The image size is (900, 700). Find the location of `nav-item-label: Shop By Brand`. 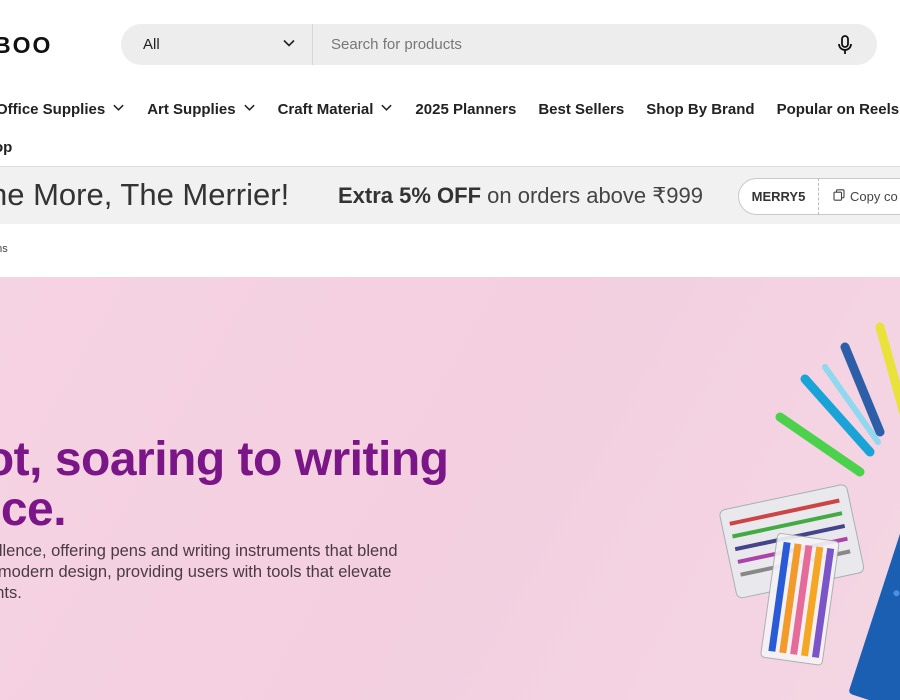

nav-item-label: Shop By Brand is located at coordinates (700, 109).